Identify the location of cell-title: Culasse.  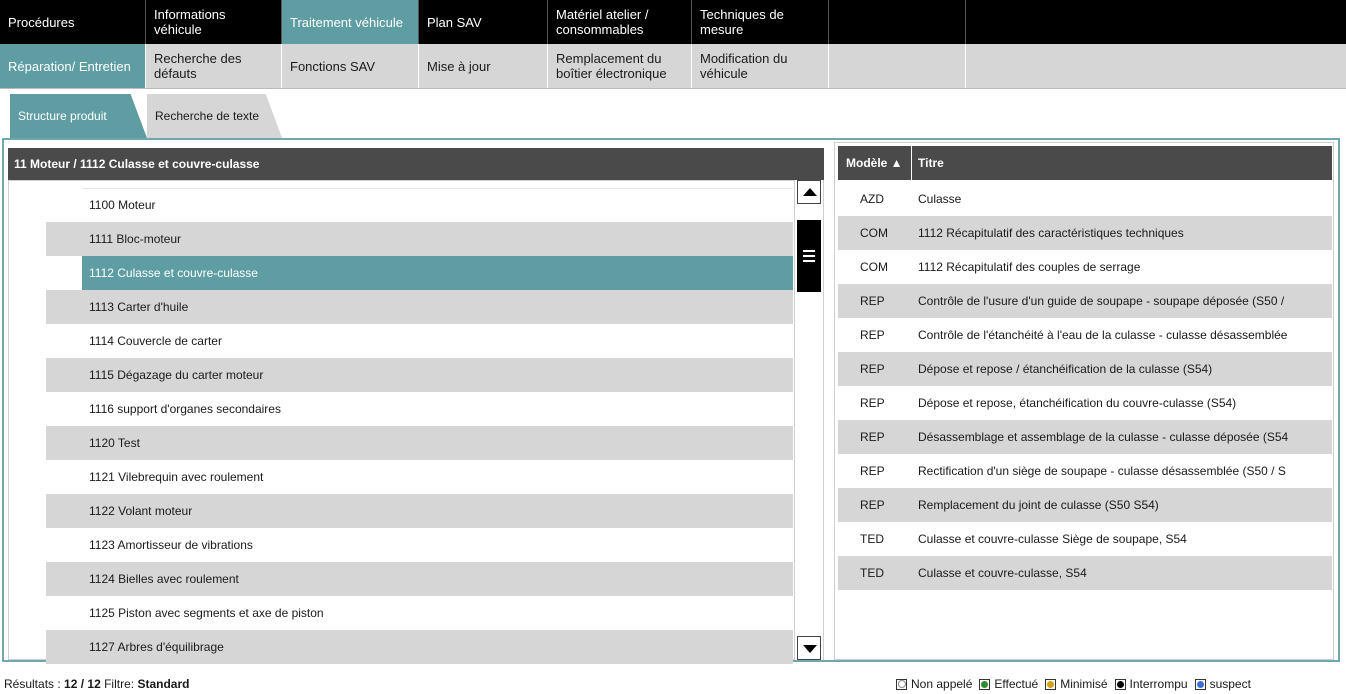
(940, 199).